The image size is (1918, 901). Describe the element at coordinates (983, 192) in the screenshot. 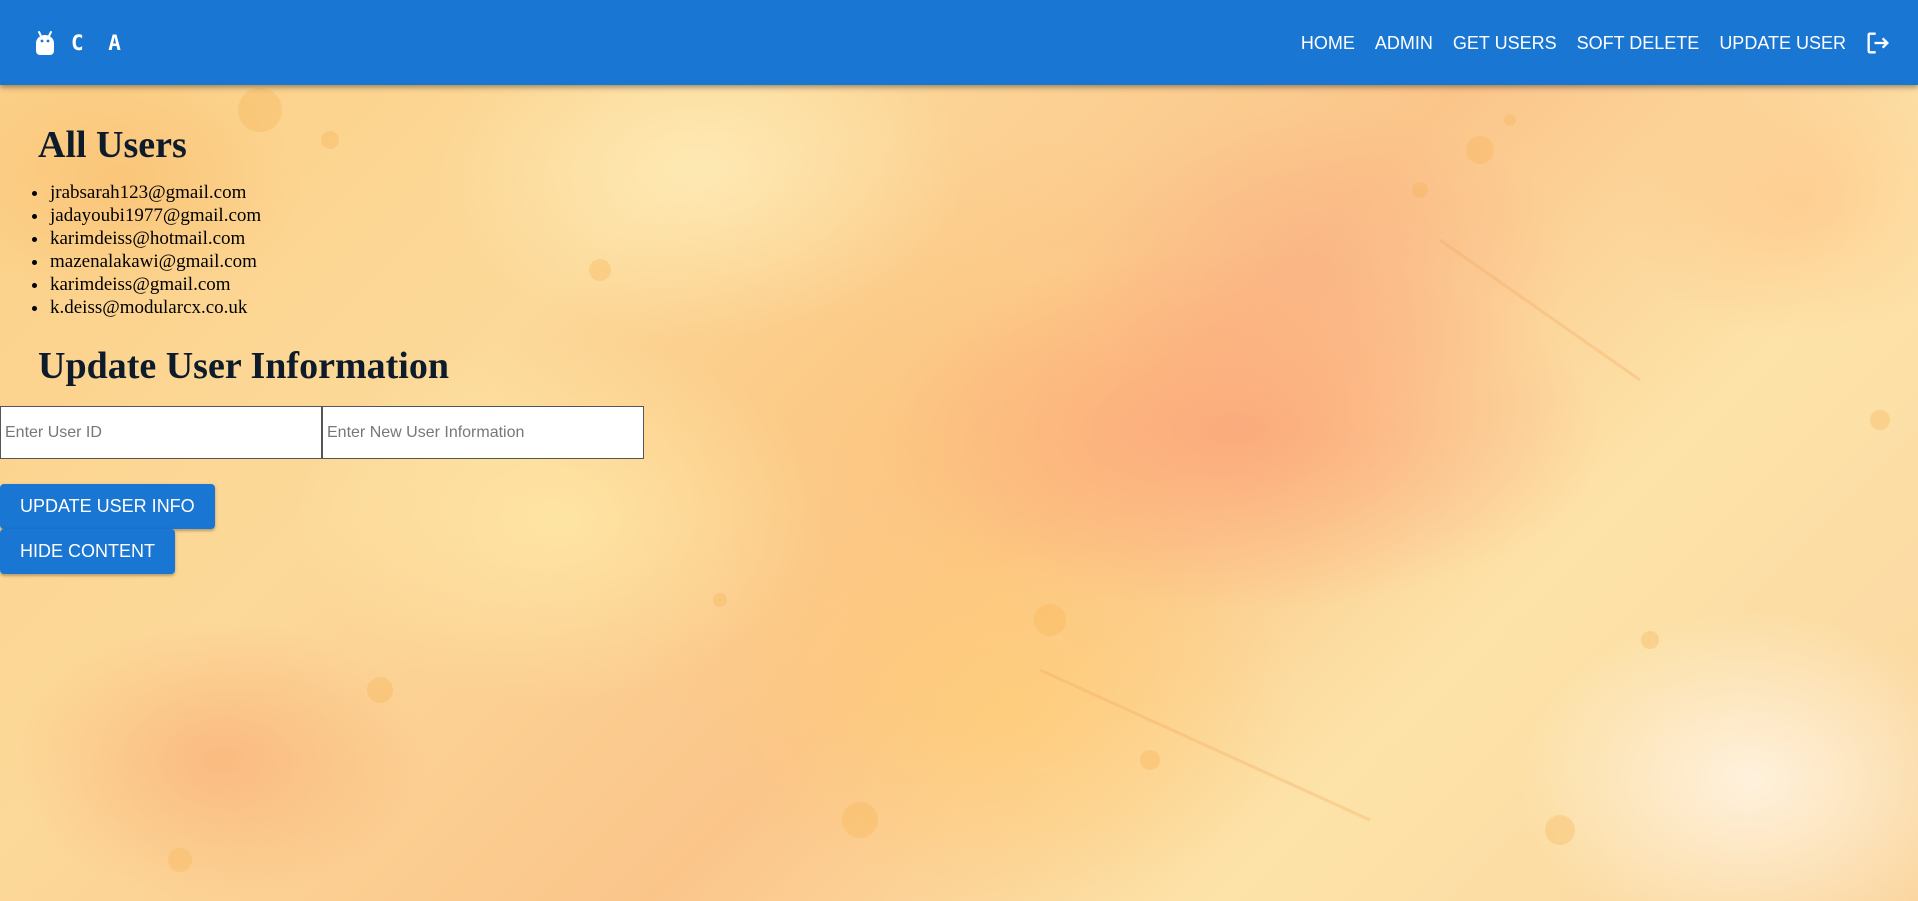

I see `list-item: jrabsarah123@gmail.com` at that location.